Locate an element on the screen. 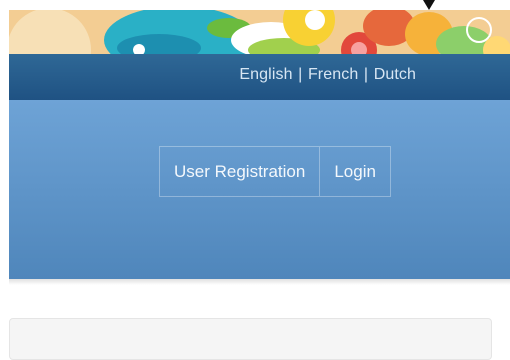 The width and height of the screenshot is (510, 360). language-switcher: English | French | Dutch is located at coordinates (327, 75).